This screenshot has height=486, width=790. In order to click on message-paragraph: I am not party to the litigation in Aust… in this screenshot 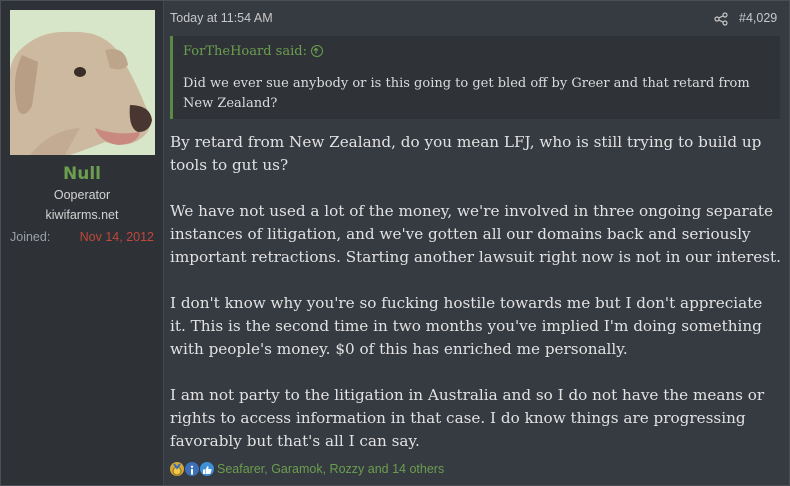, I will do `click(467, 418)`.